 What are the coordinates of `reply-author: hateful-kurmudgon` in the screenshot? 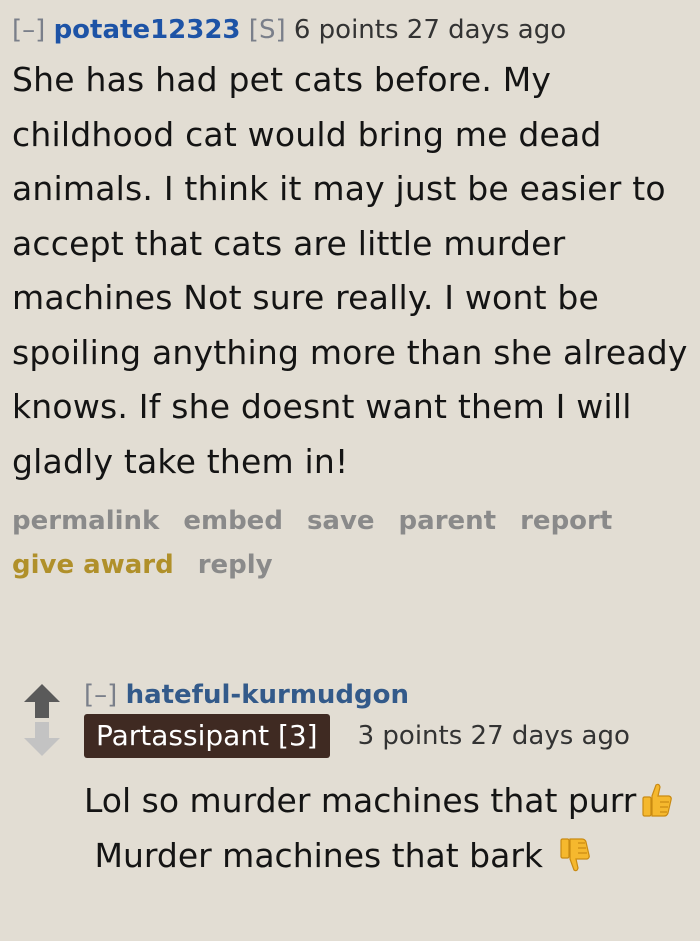 It's located at (267, 695).